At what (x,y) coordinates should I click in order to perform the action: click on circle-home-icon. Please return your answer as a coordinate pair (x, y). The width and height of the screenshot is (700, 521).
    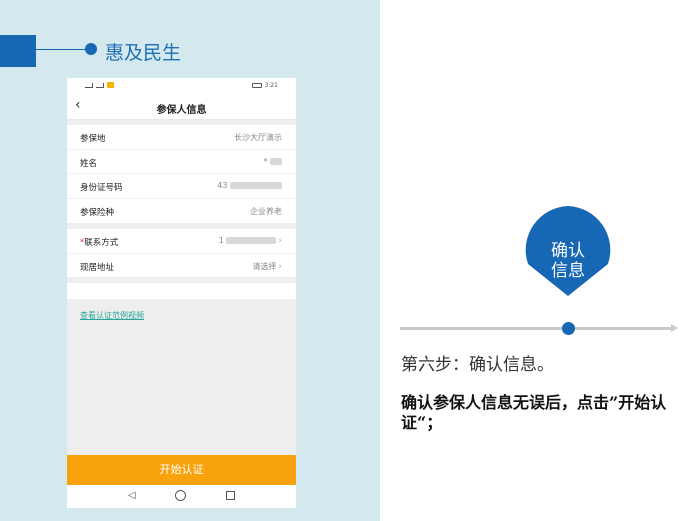
    Looking at the image, I should click on (180, 495).